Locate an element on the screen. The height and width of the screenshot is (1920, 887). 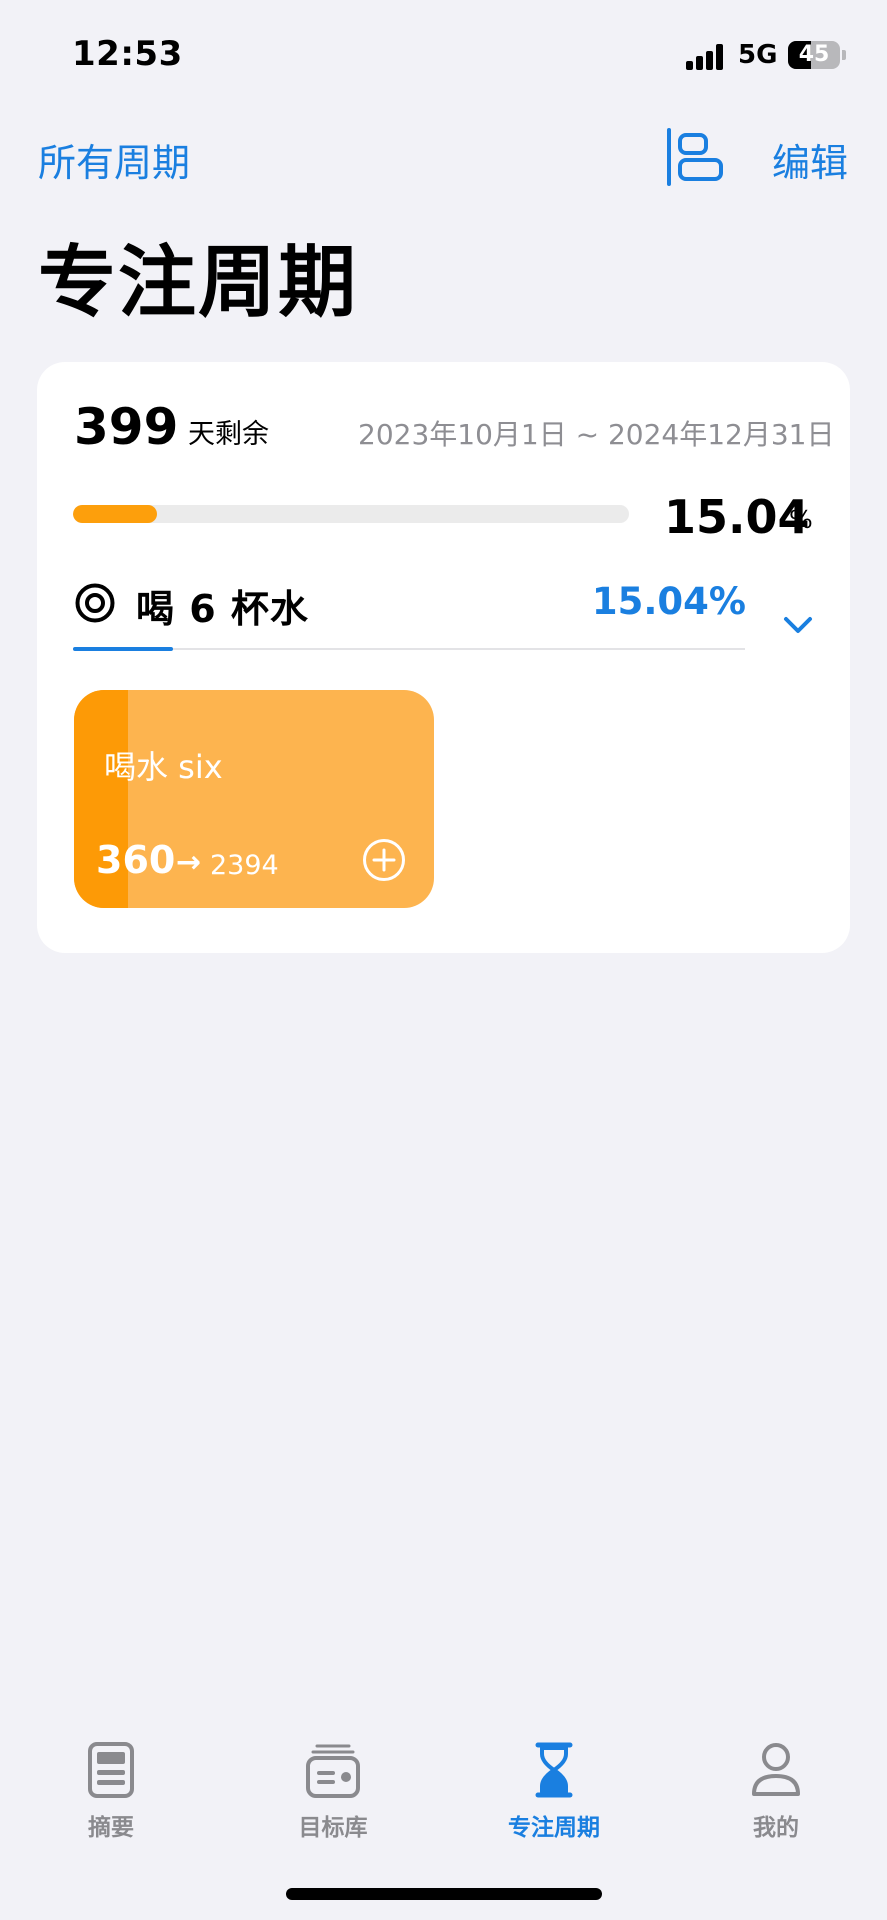
target-icon is located at coordinates (95, 603).